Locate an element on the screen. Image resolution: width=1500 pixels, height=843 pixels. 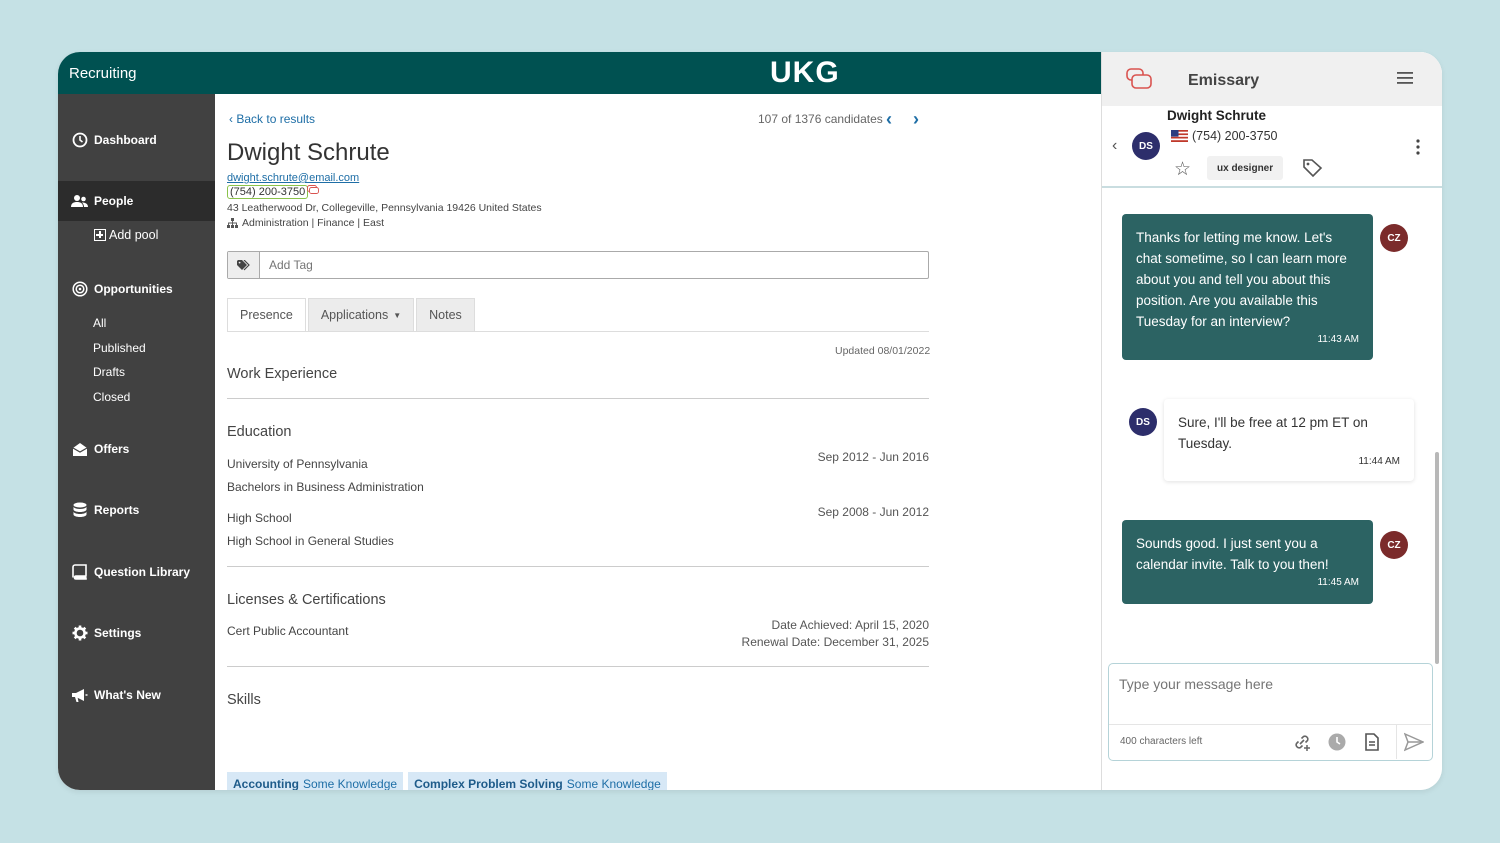
megaphone-icon is located at coordinates (79, 695).